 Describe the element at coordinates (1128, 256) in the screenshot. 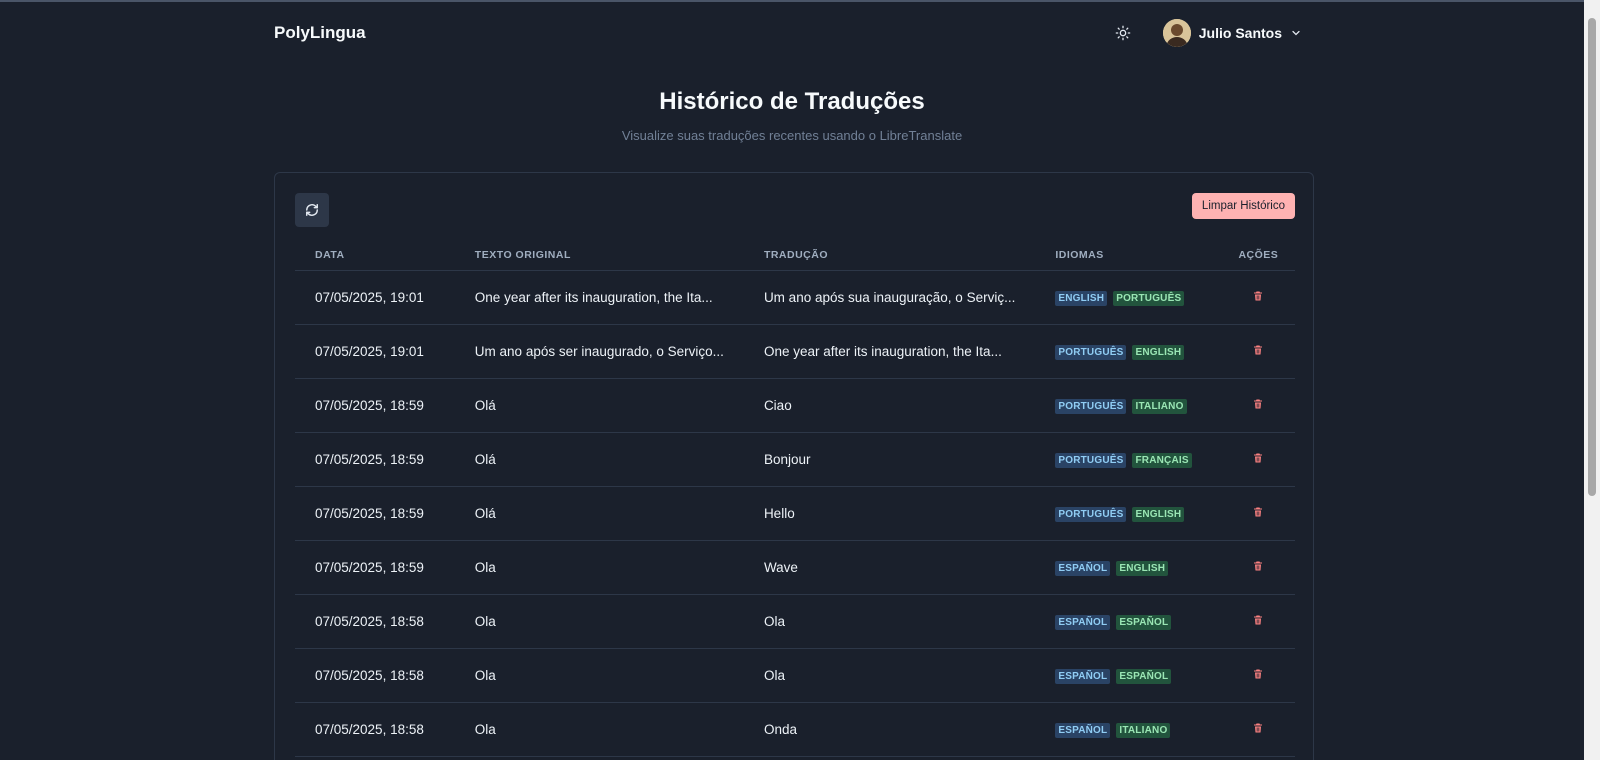

I see `column-header-languages: IDIOMAS` at that location.